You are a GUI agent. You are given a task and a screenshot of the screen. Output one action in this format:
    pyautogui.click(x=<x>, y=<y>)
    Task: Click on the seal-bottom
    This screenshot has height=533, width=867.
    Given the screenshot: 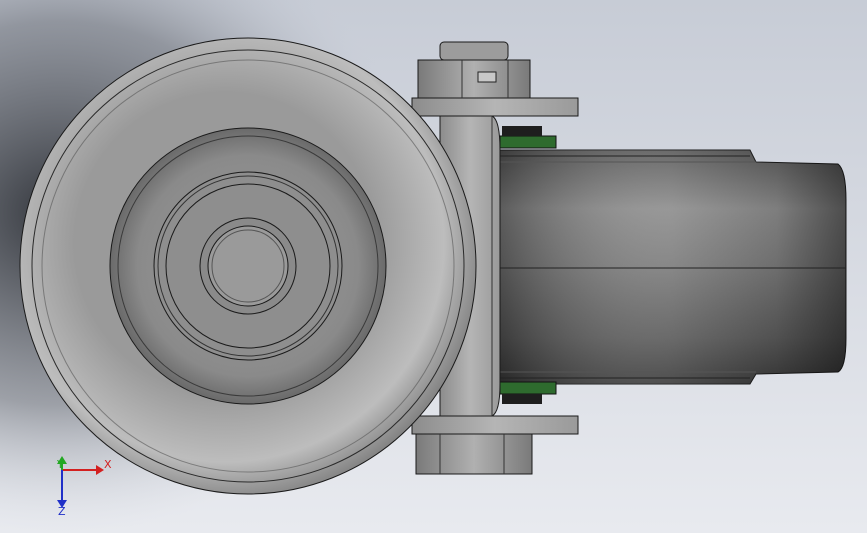 What is the action you would take?
    pyautogui.click(x=528, y=388)
    